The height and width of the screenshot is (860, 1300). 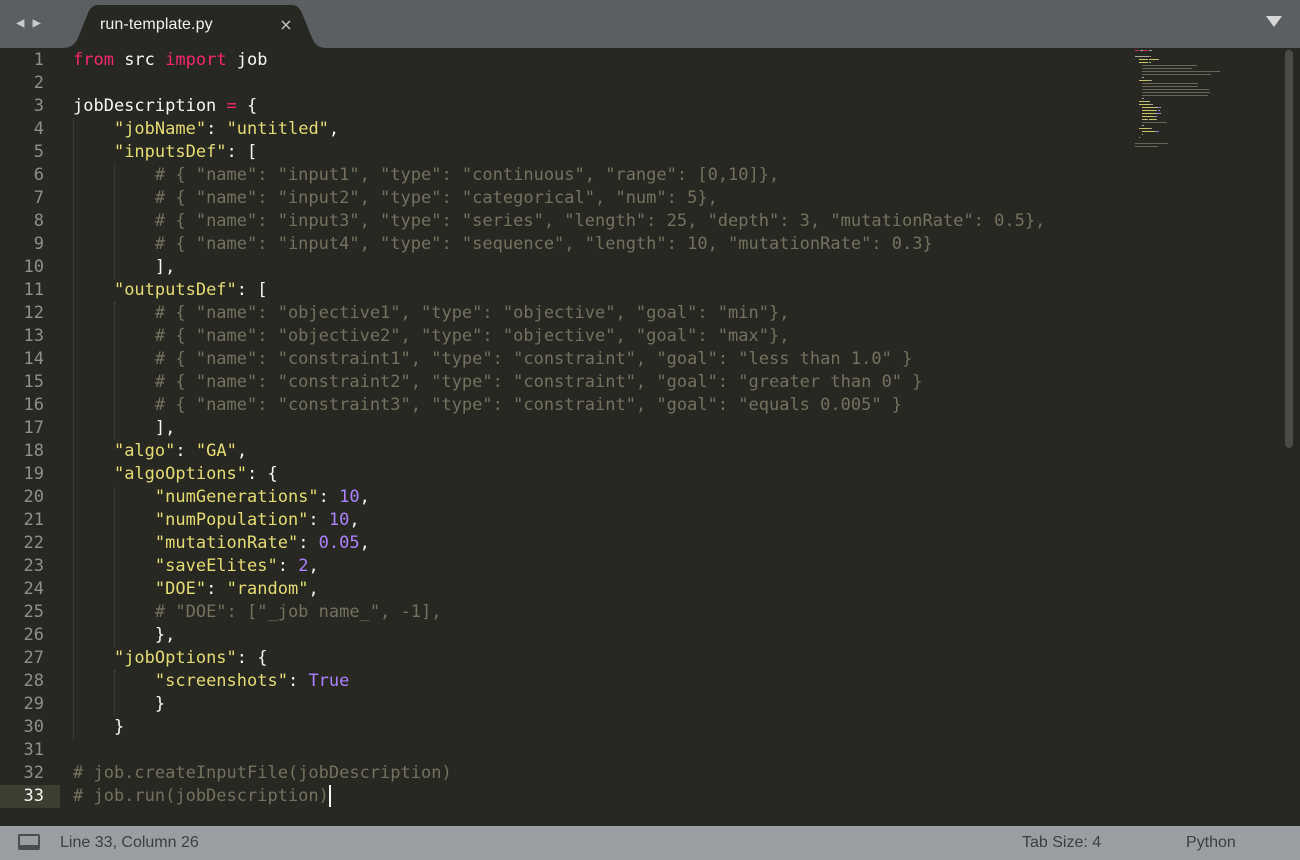 I want to click on code-line: "outputsDef": [, so click(x=170, y=290).